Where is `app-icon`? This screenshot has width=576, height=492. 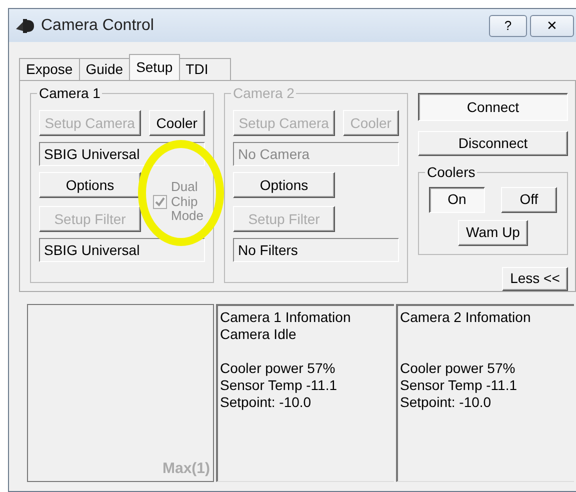 app-icon is located at coordinates (25, 25).